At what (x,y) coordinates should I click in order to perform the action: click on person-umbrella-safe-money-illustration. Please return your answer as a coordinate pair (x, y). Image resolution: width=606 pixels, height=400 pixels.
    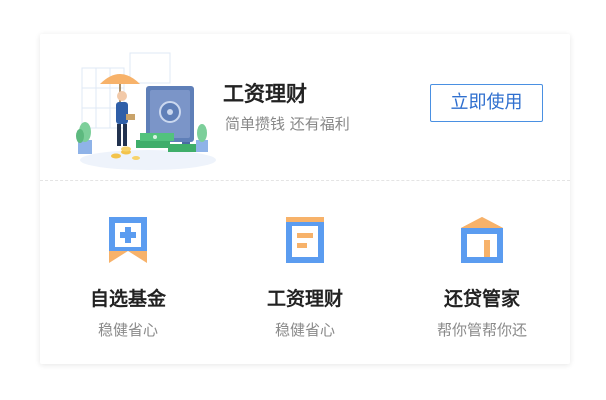
    Looking at the image, I should click on (146, 111).